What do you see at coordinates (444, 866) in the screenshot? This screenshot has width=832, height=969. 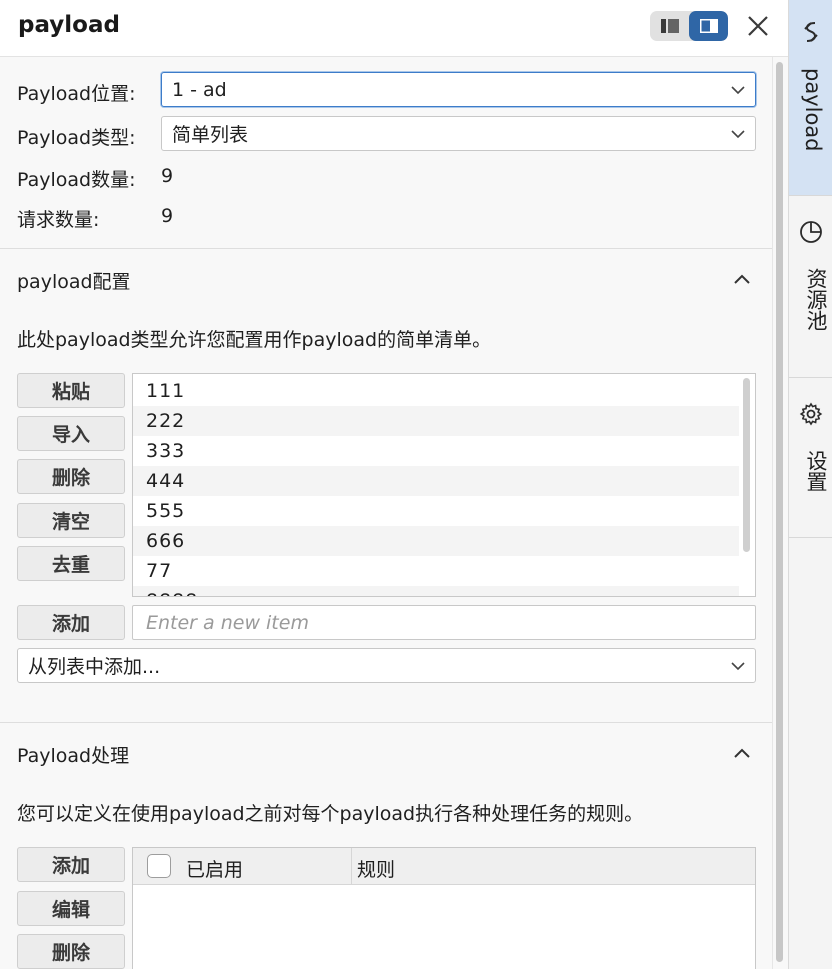 I see `rules-table-header: 已启用 规则` at bounding box center [444, 866].